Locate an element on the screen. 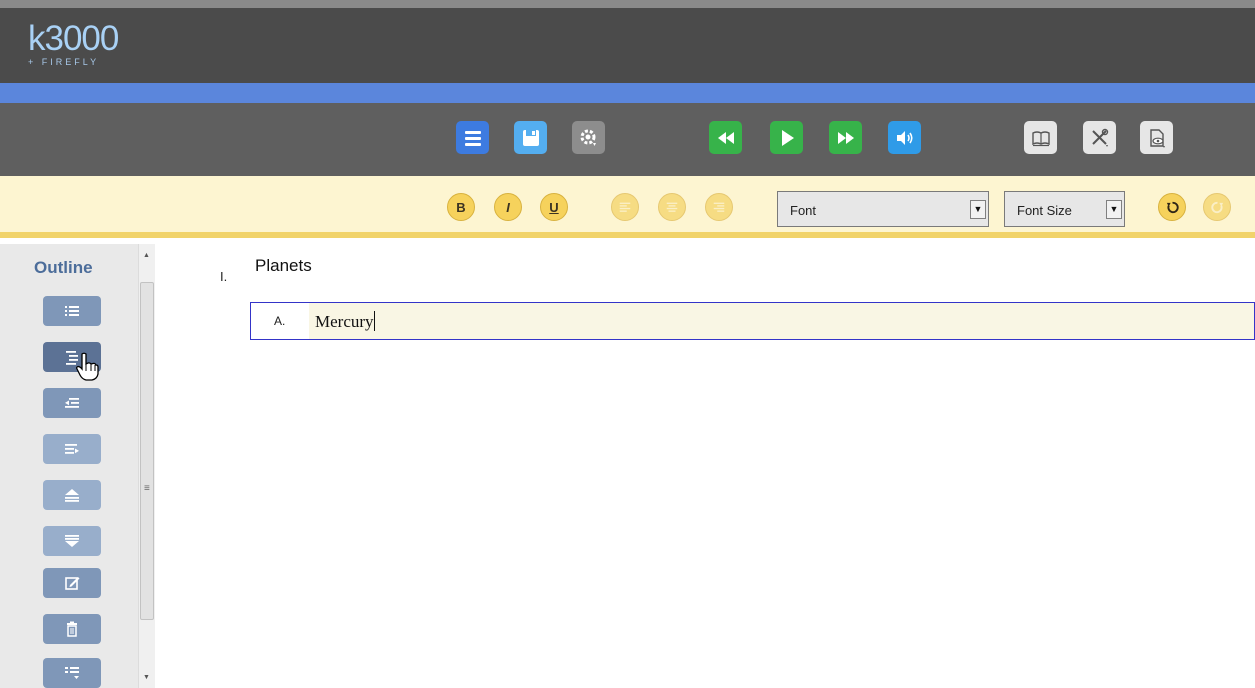  tools-button is located at coordinates (1099, 137).